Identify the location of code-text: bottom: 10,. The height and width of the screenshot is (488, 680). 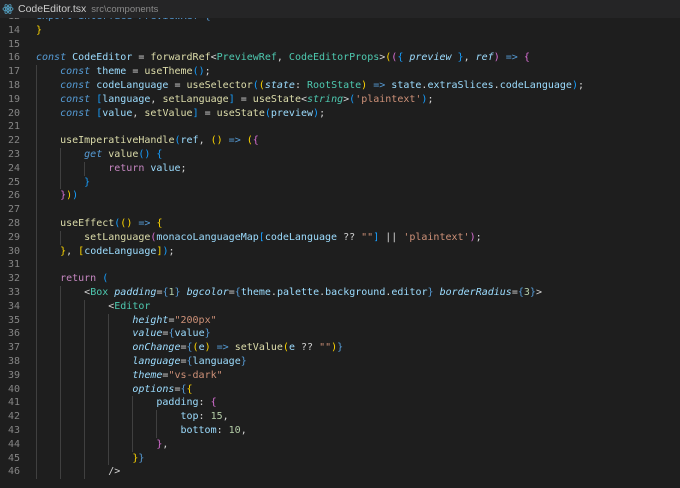
(213, 431).